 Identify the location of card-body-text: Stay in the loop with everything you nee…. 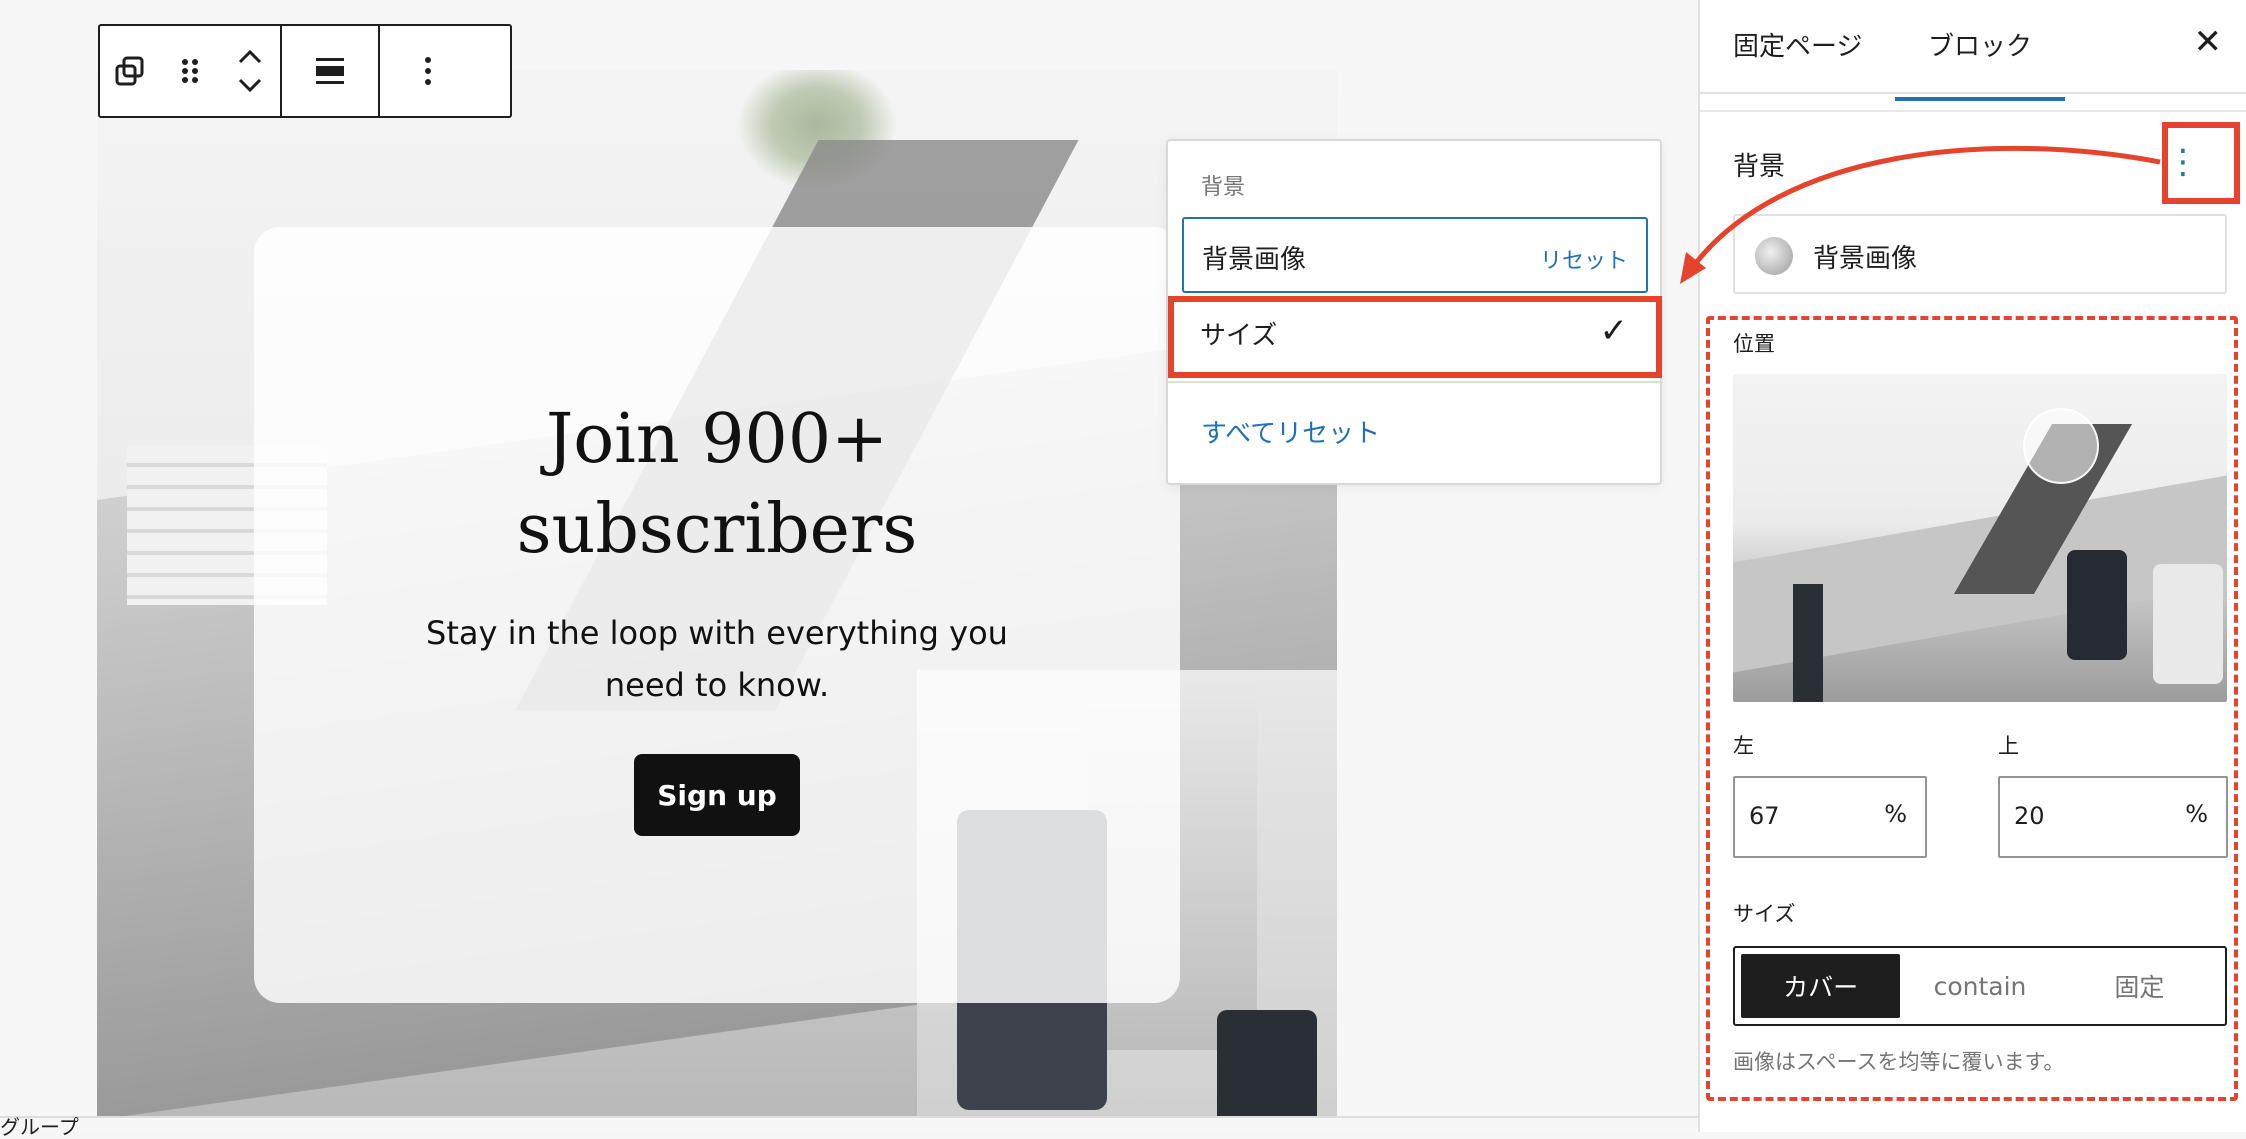
(717, 659).